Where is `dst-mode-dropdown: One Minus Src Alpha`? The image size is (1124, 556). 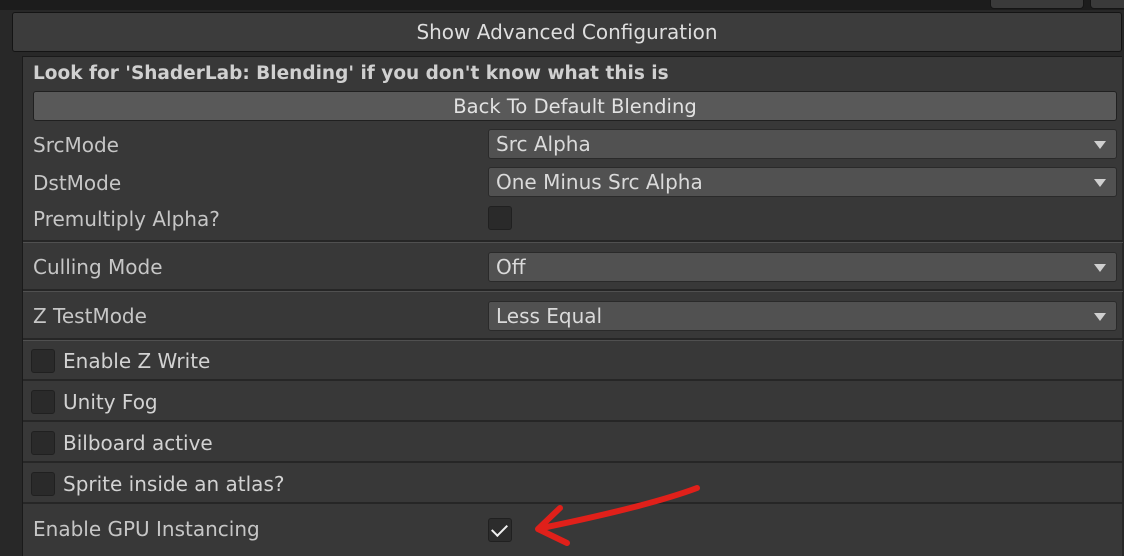 dst-mode-dropdown: One Minus Src Alpha is located at coordinates (802, 182).